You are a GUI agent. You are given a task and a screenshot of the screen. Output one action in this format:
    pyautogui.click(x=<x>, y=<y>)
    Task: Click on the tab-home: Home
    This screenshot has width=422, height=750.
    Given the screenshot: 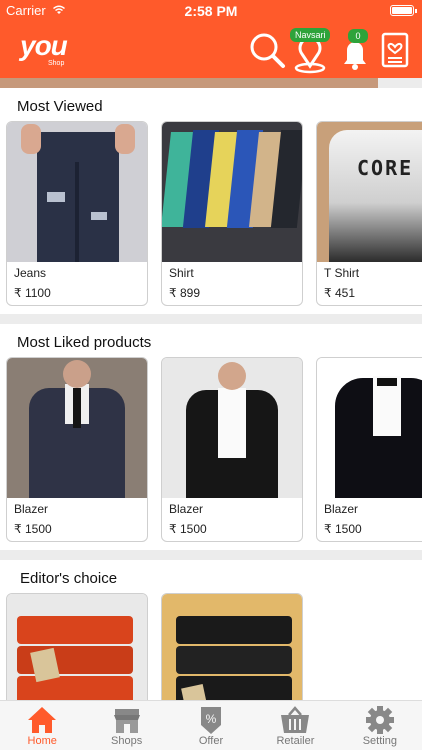 What is the action you would take?
    pyautogui.click(x=42, y=725)
    